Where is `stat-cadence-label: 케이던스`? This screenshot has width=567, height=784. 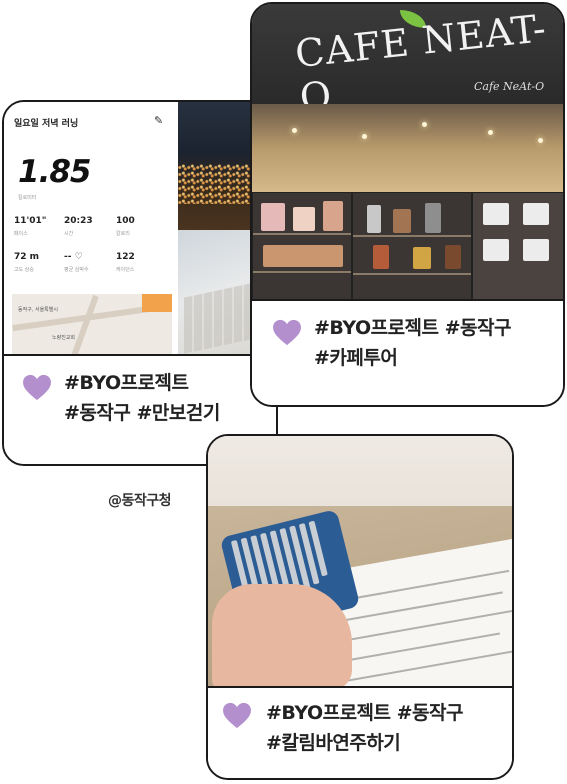 stat-cadence-label: 케이던스 is located at coordinates (125, 270).